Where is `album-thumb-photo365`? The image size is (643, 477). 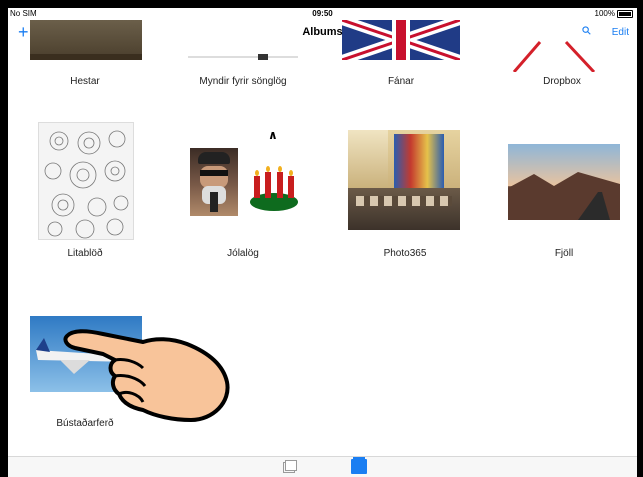
album-thumb-photo365 is located at coordinates (404, 180).